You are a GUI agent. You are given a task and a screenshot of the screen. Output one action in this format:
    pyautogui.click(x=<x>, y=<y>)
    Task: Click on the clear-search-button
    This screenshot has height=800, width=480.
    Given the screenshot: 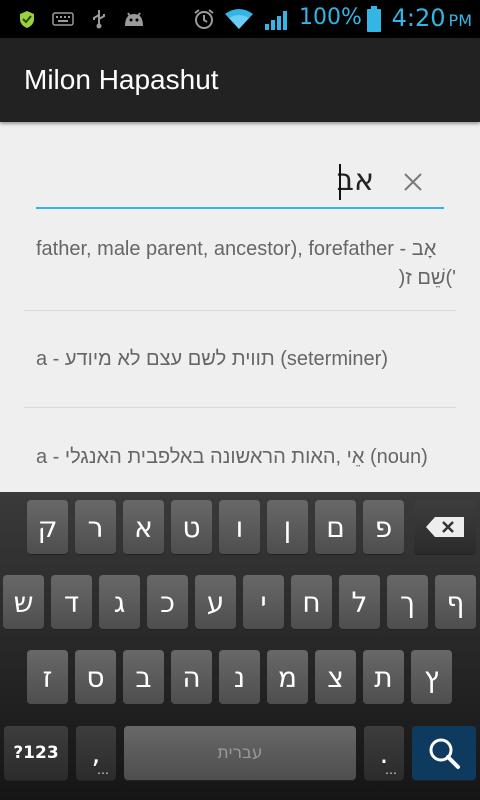 What is the action you would take?
    pyautogui.click(x=413, y=182)
    